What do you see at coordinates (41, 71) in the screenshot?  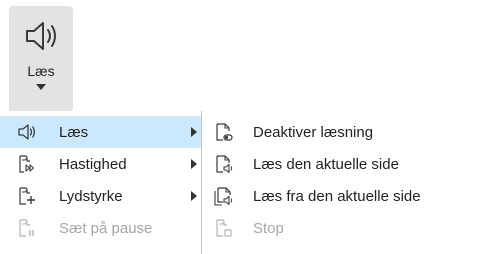 I see `read-button-label: Læs` at bounding box center [41, 71].